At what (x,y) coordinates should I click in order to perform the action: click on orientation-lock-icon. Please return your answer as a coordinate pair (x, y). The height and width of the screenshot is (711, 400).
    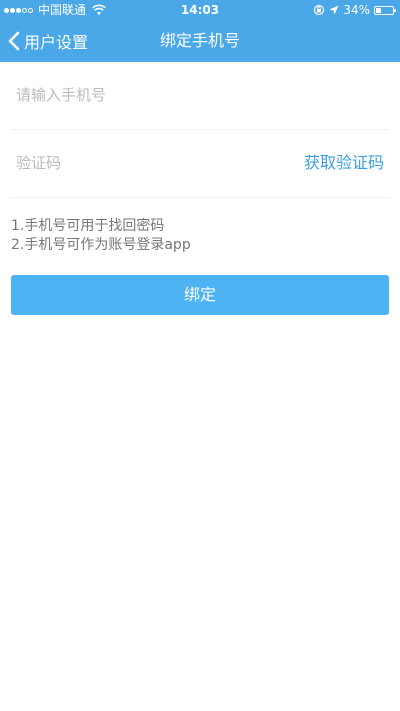
    Looking at the image, I should click on (319, 10).